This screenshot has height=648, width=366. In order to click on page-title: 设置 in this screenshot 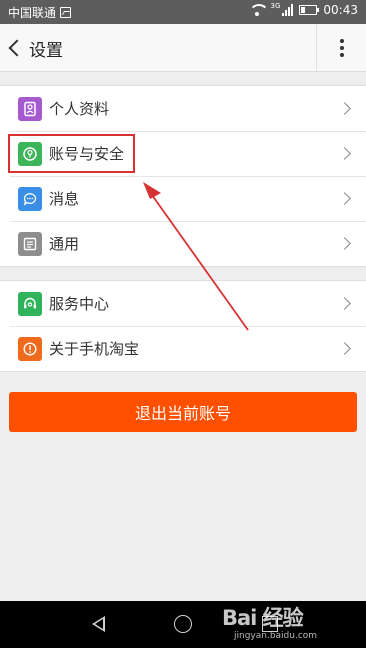, I will do `click(46, 50)`.